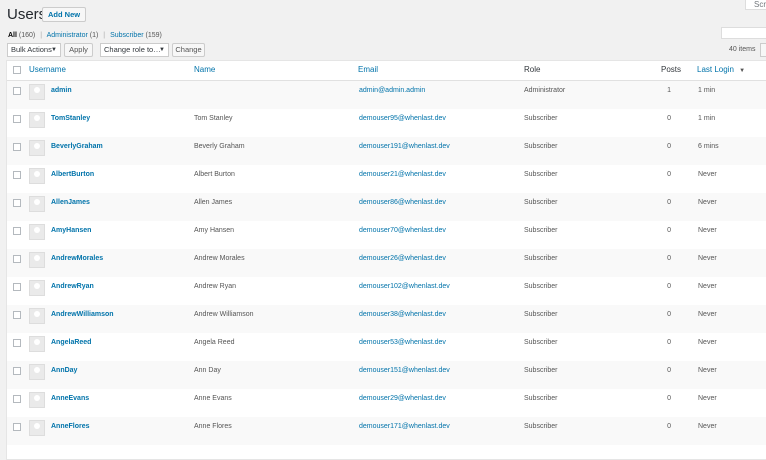 The width and height of the screenshot is (766, 460). I want to click on apply-button: Apply, so click(78, 50).